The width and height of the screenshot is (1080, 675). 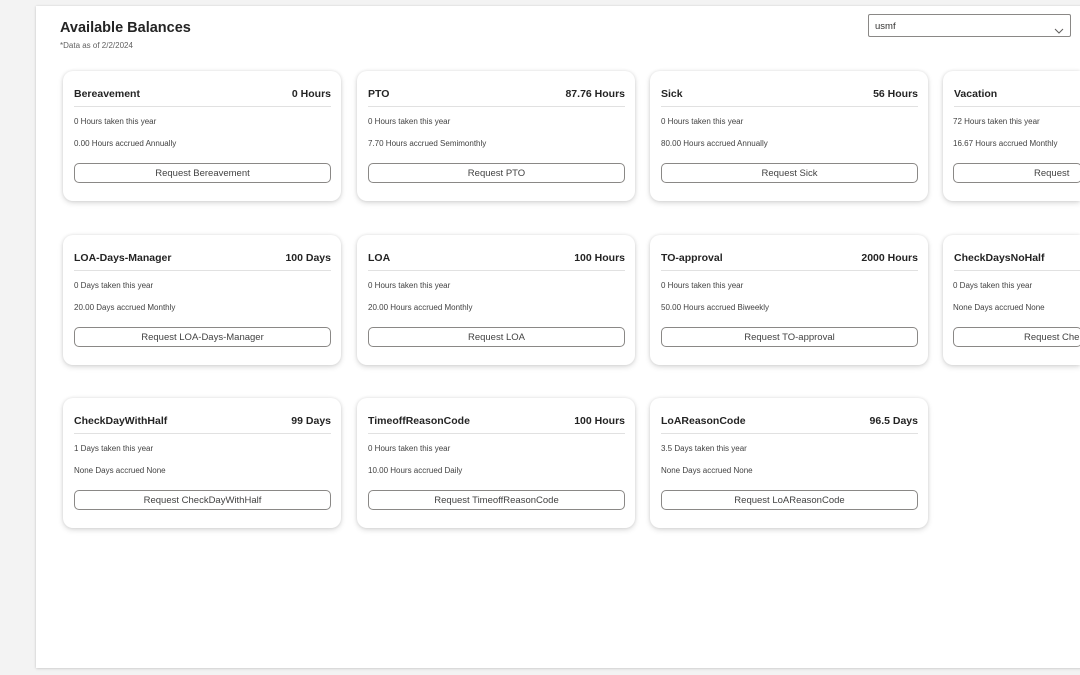 What do you see at coordinates (496, 173) in the screenshot?
I see `request-pto-button: Request PTO` at bounding box center [496, 173].